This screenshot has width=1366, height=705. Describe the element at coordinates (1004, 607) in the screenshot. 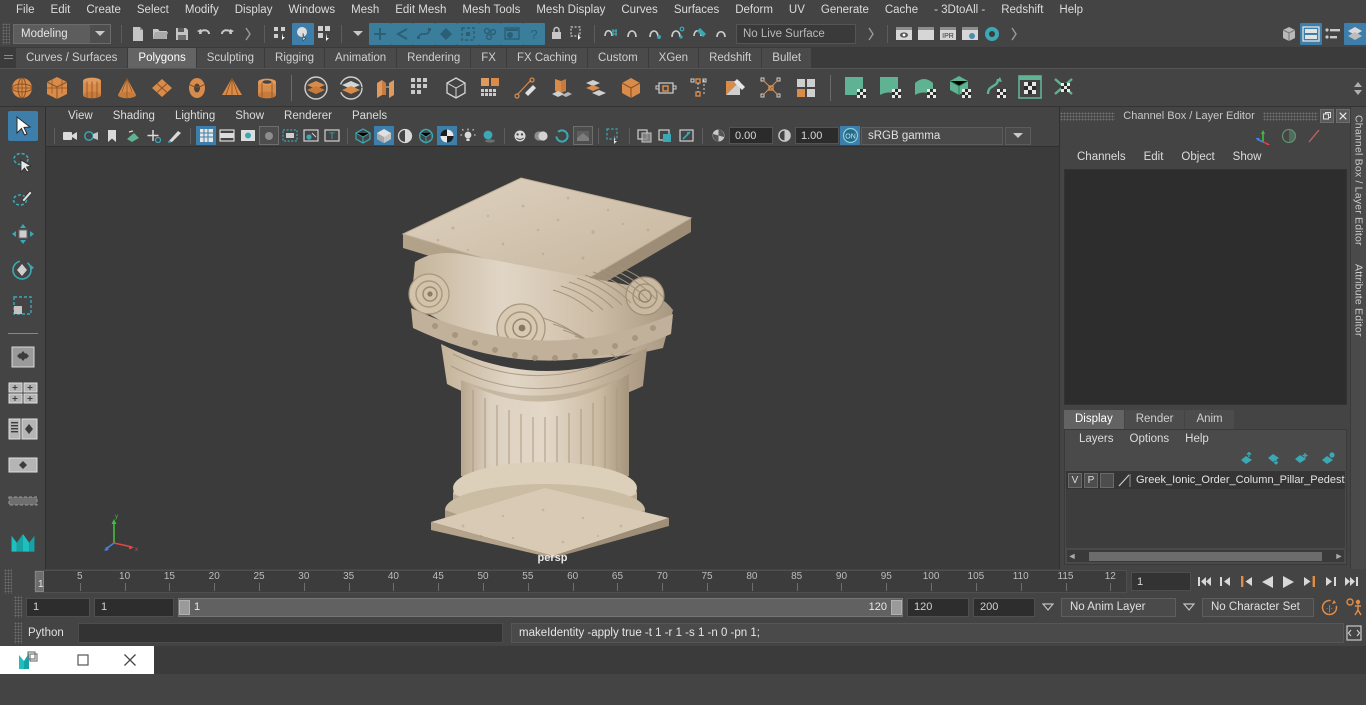

I see `anim-end-field: 200` at that location.